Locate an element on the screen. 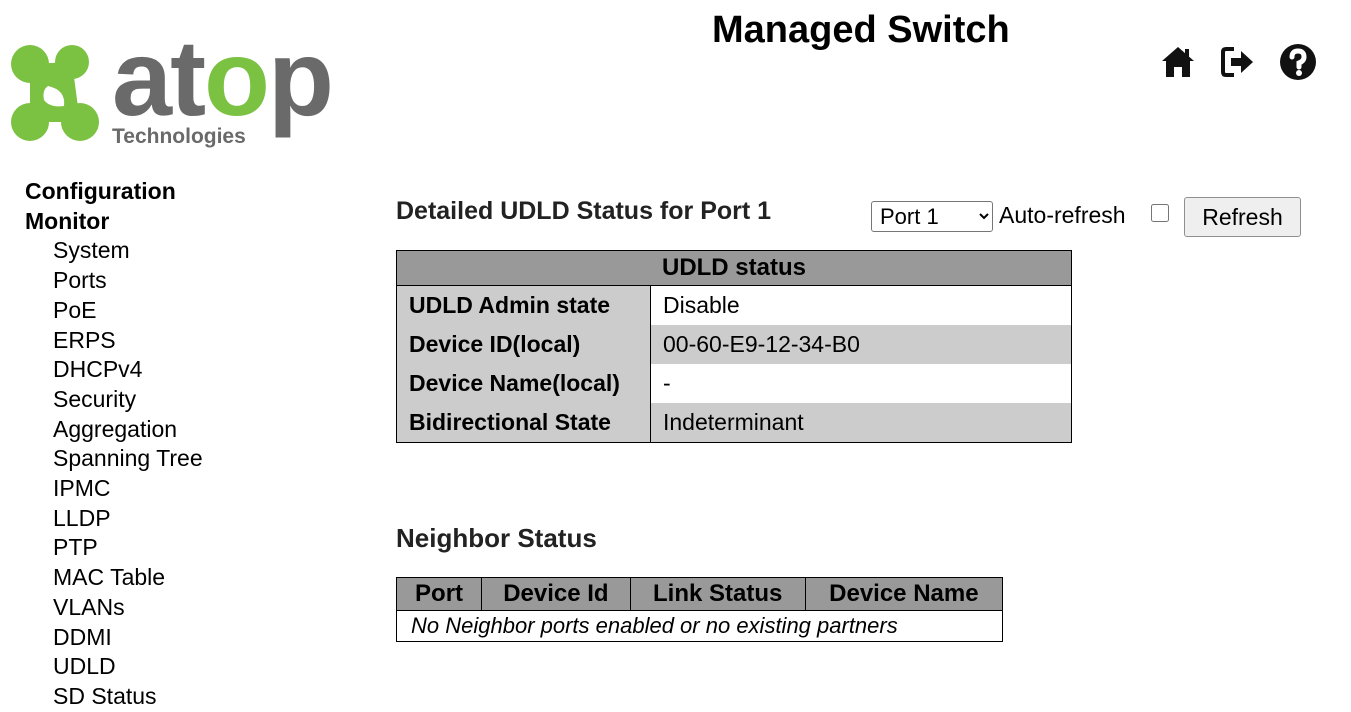  device-name-key: Device Name(local) is located at coordinates (523, 383).